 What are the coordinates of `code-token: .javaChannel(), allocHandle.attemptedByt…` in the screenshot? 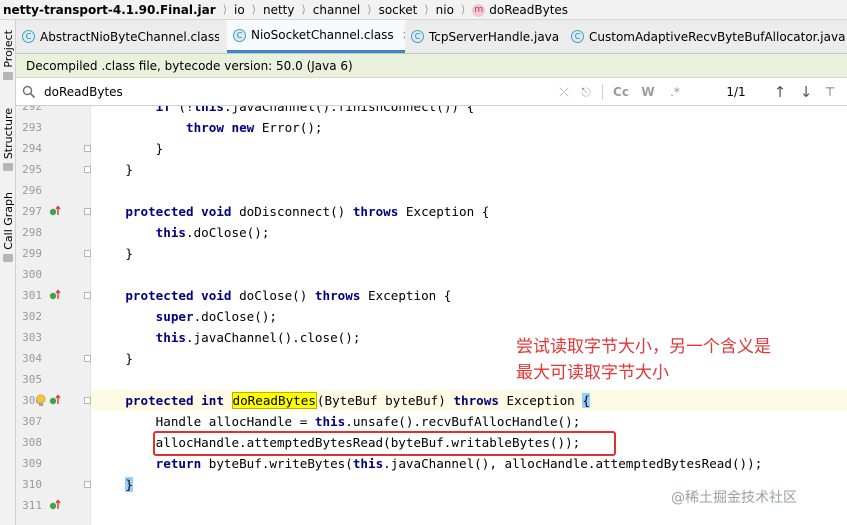 It's located at (573, 463).